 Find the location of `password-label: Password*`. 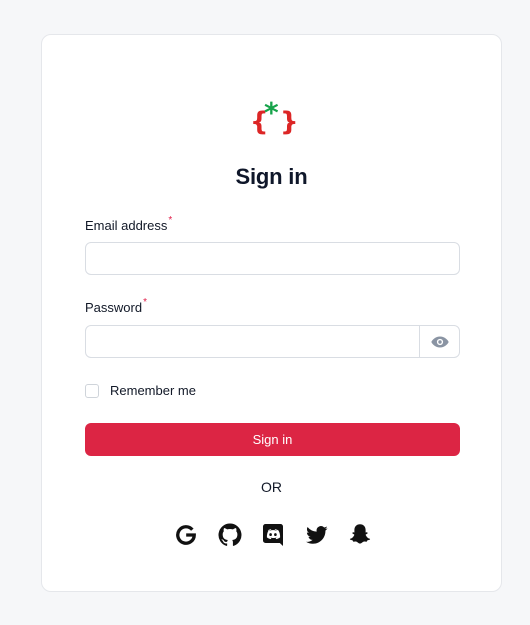

password-label: Password* is located at coordinates (116, 306).